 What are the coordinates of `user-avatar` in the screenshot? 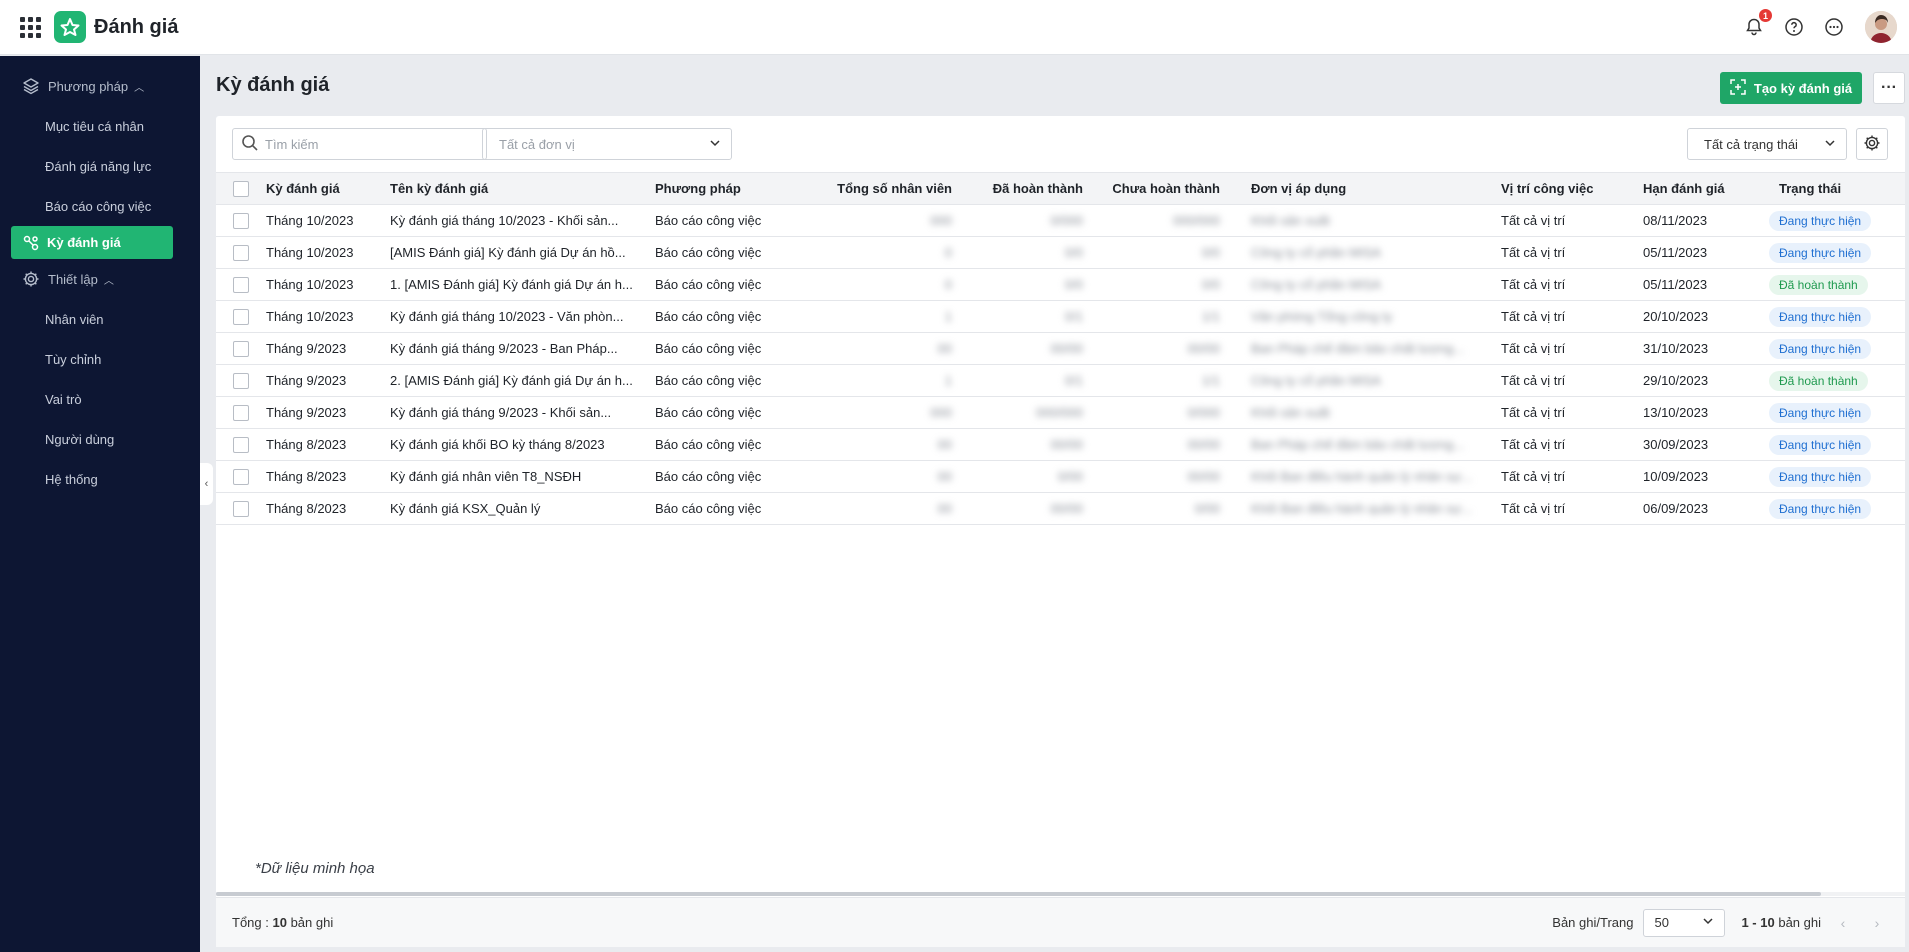 It's located at (1881, 27).